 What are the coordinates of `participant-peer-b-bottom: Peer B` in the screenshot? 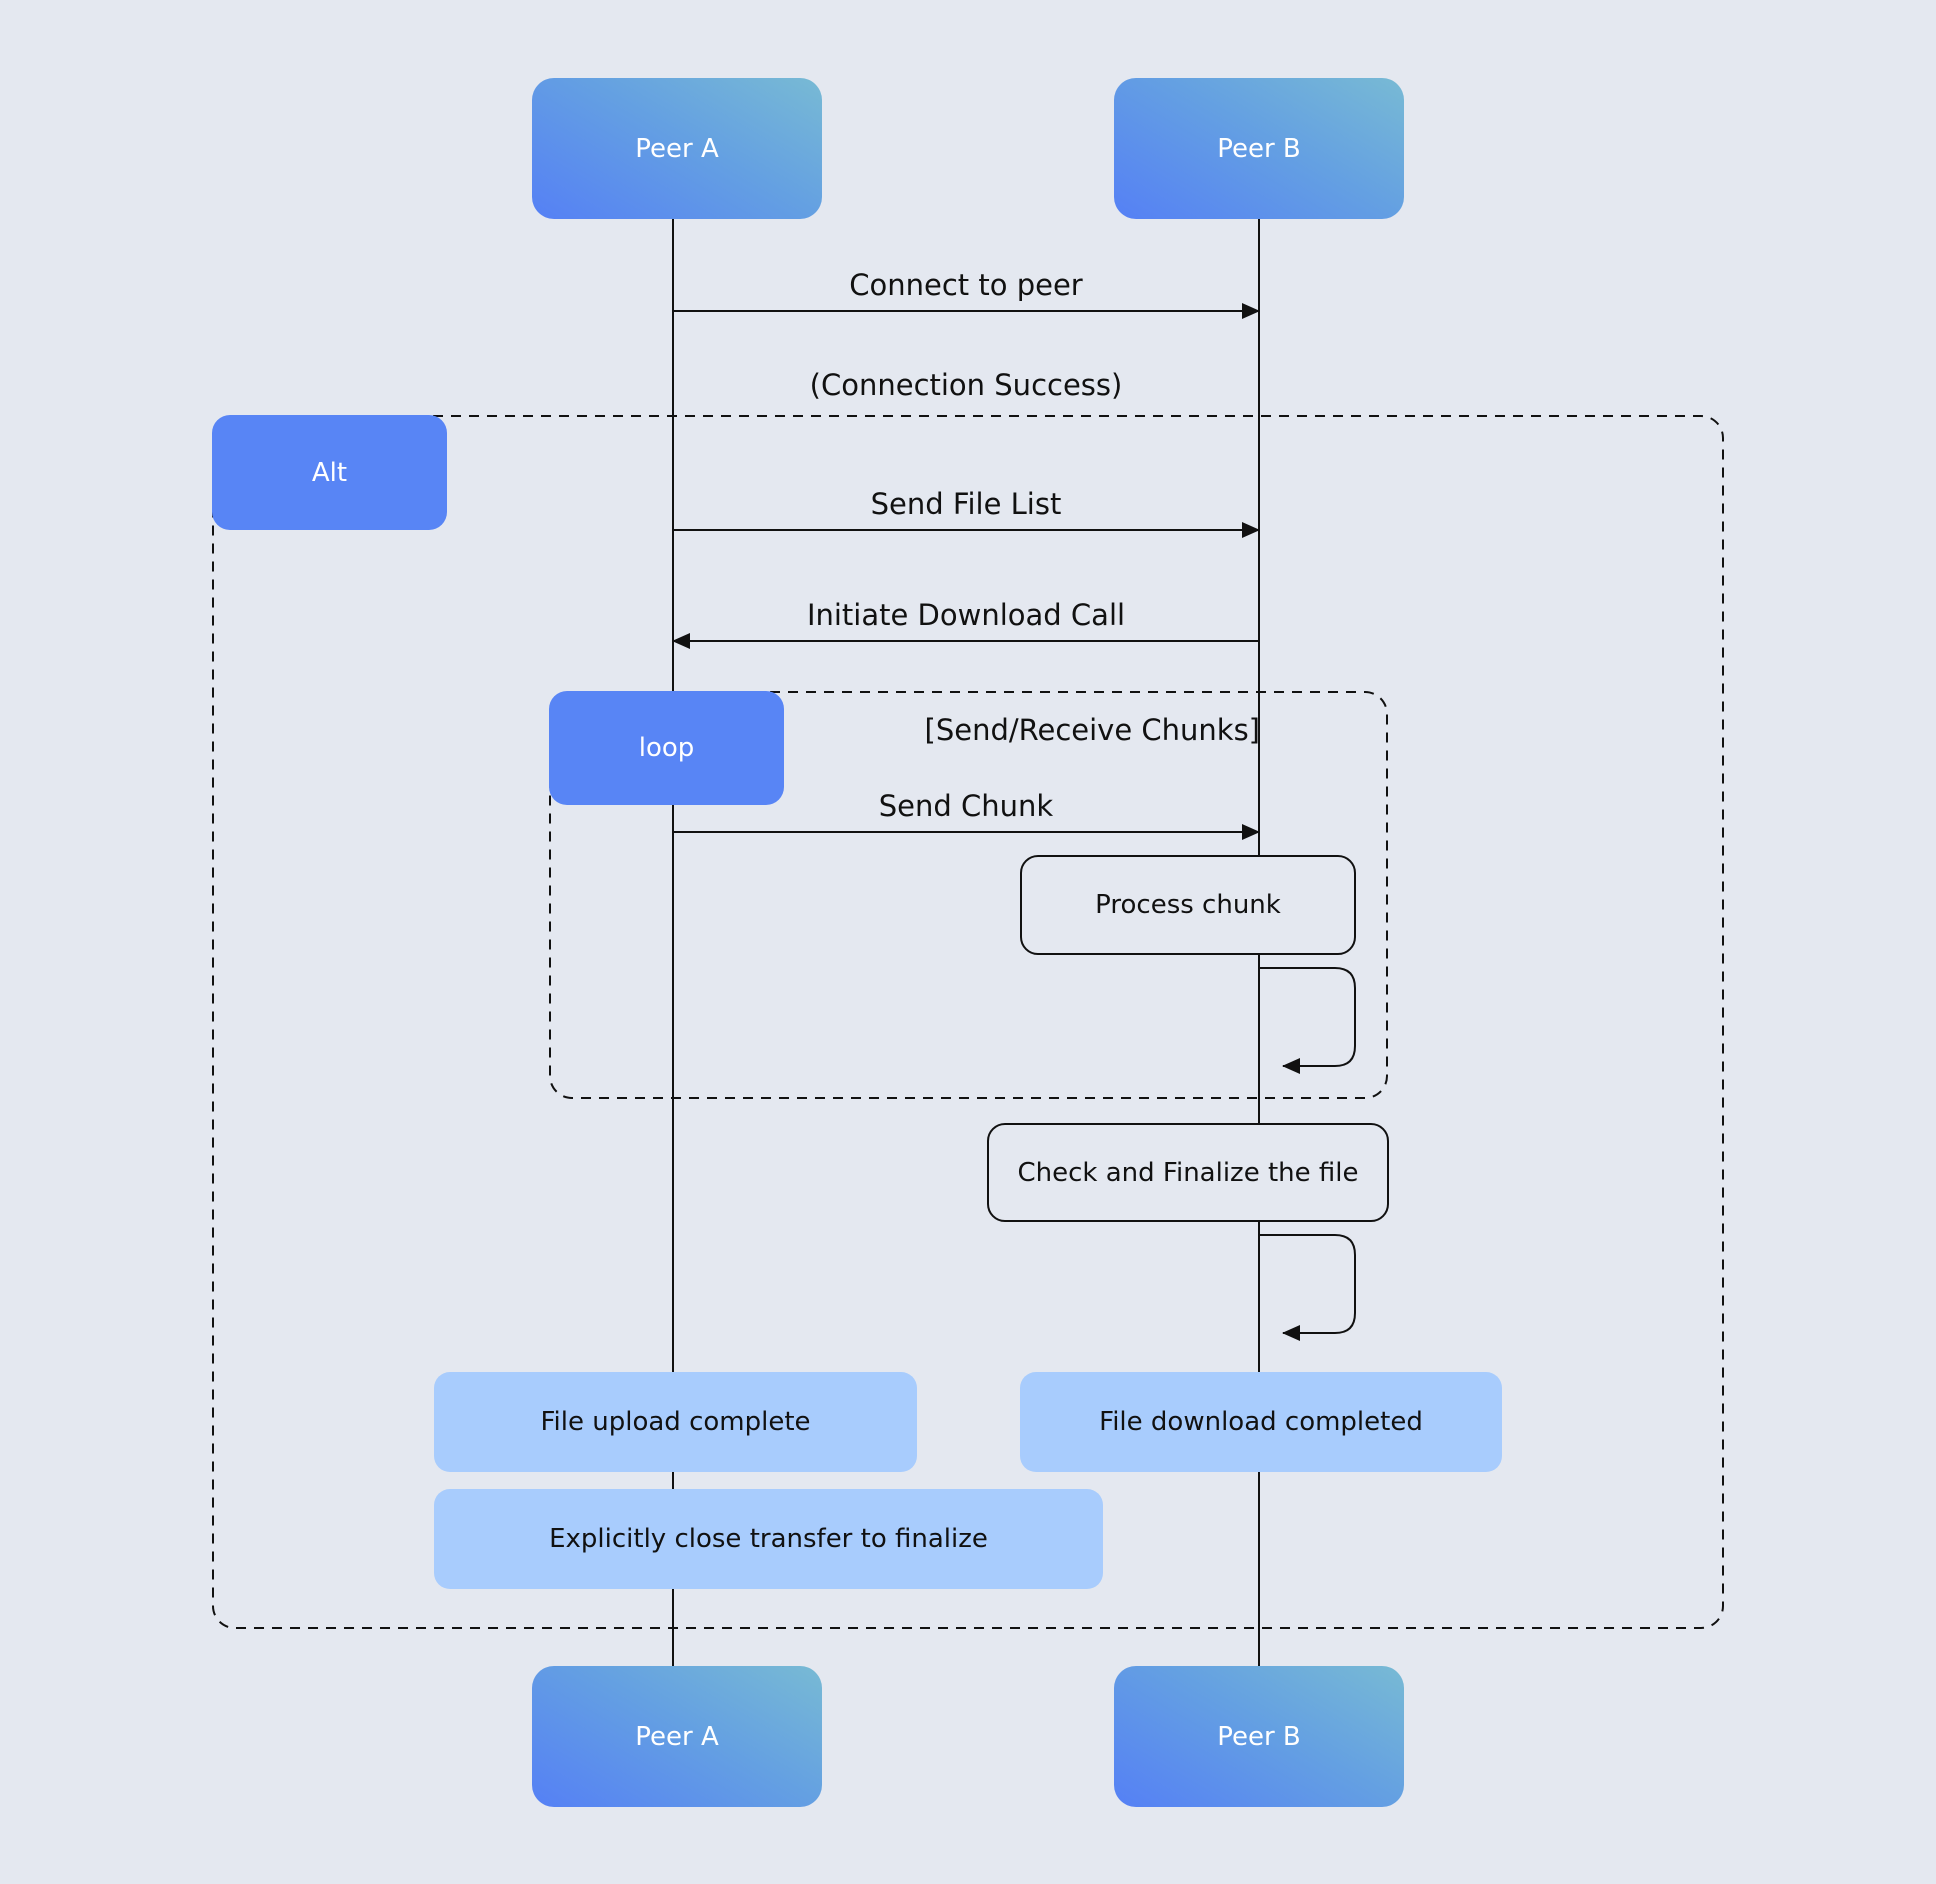 It's located at (1259, 1736).